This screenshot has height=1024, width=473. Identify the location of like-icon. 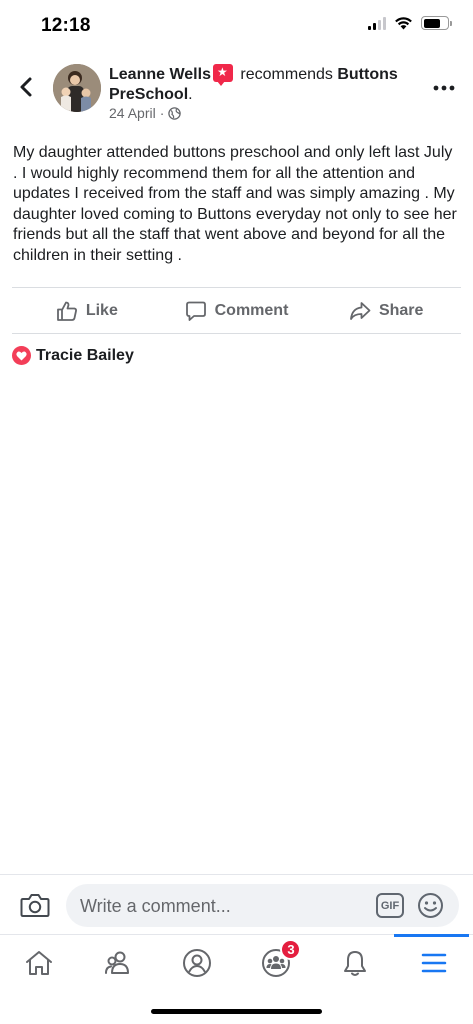
(66, 311).